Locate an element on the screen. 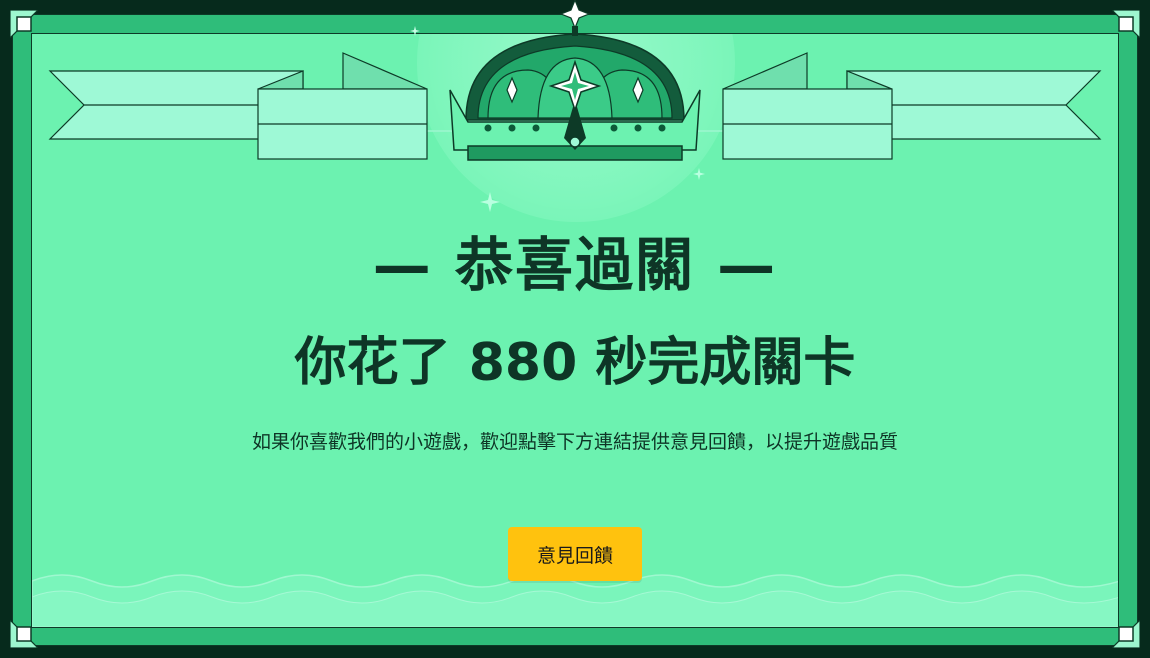 Image resolution: width=1150 pixels, height=658 pixels. feedback-message: 如果你喜歡我們的小遊戲，歡迎點擊下方連結提供意見回饋，以提升遊戲品質 is located at coordinates (574, 442).